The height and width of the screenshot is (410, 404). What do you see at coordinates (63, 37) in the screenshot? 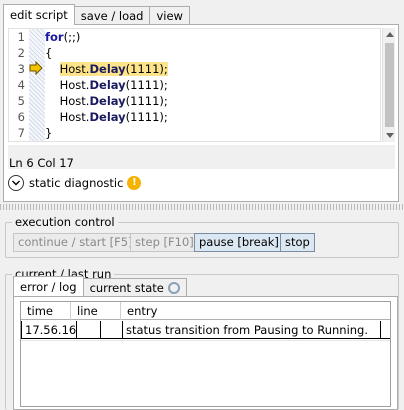
I see `code-line: for(;;)` at bounding box center [63, 37].